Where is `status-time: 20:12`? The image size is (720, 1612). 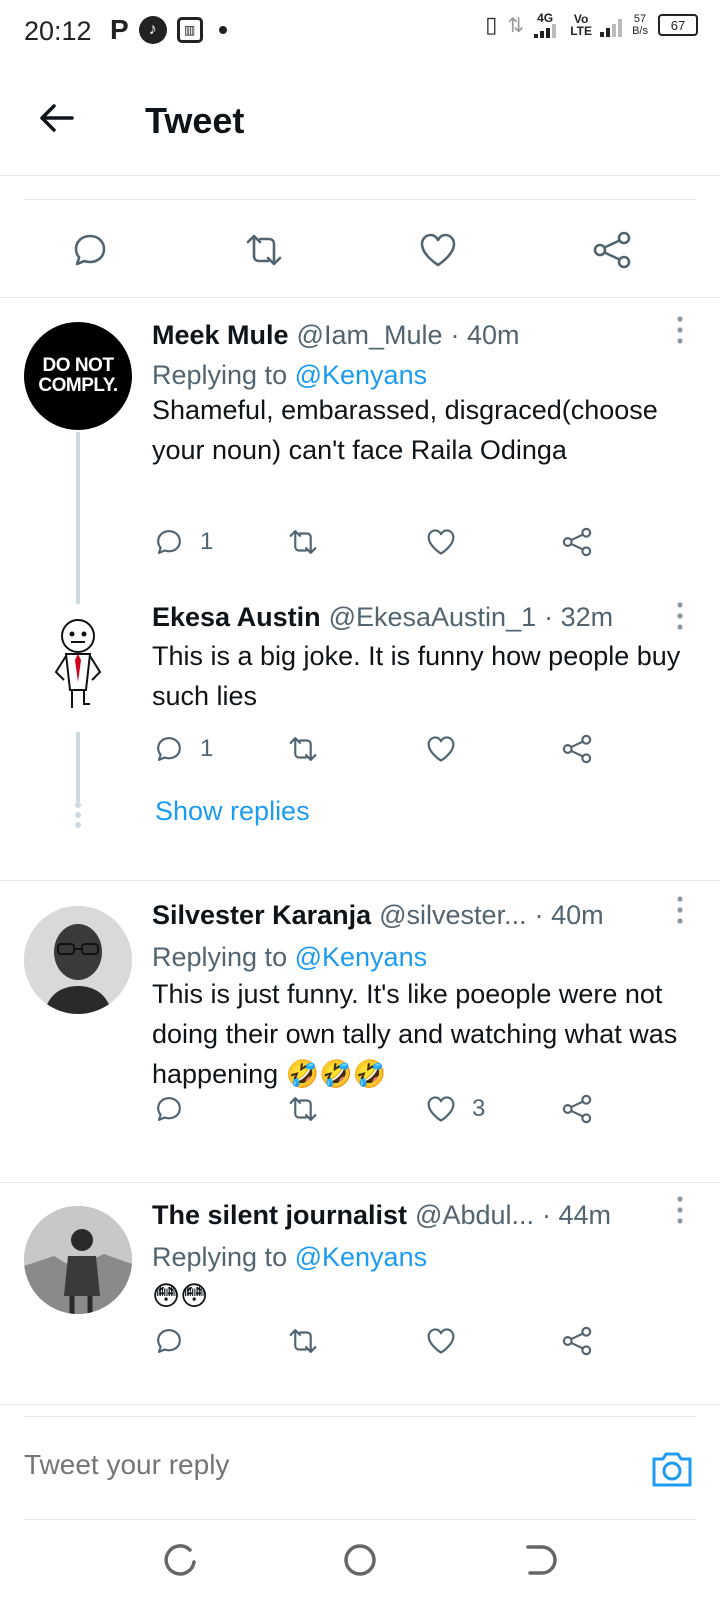 status-time: 20:12 is located at coordinates (58, 31).